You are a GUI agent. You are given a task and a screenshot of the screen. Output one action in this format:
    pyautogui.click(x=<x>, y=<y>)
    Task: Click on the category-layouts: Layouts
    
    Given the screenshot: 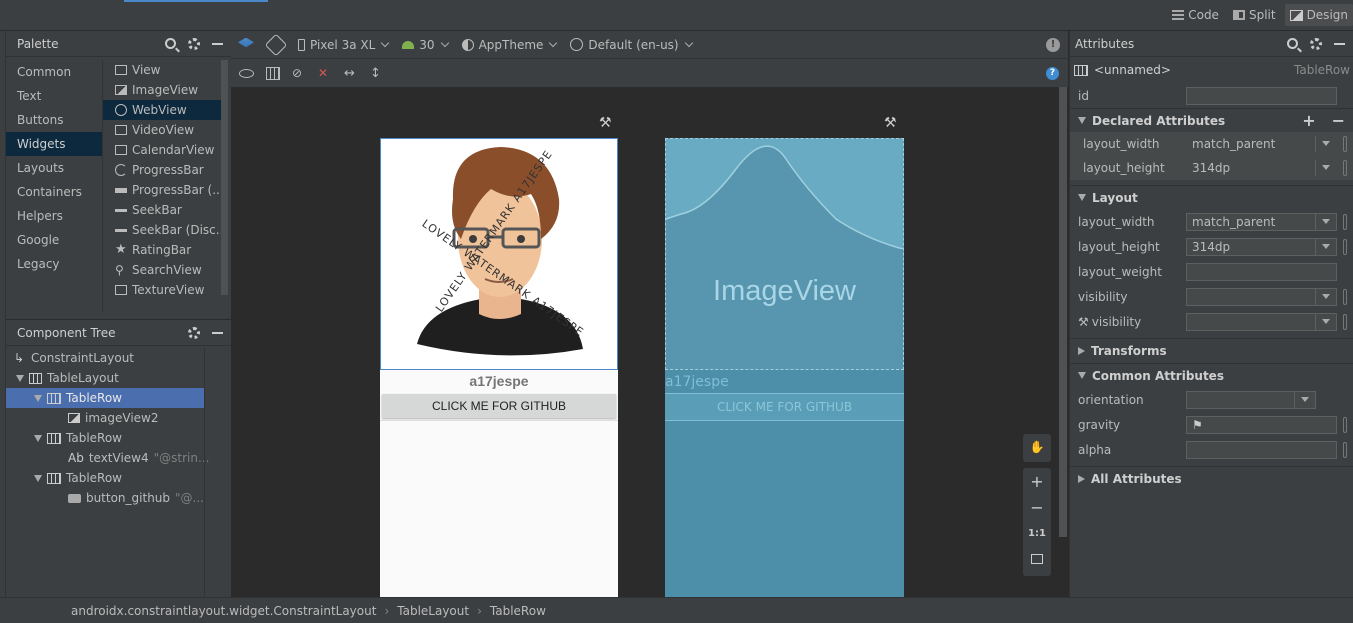 What is the action you would take?
    pyautogui.click(x=54, y=168)
    